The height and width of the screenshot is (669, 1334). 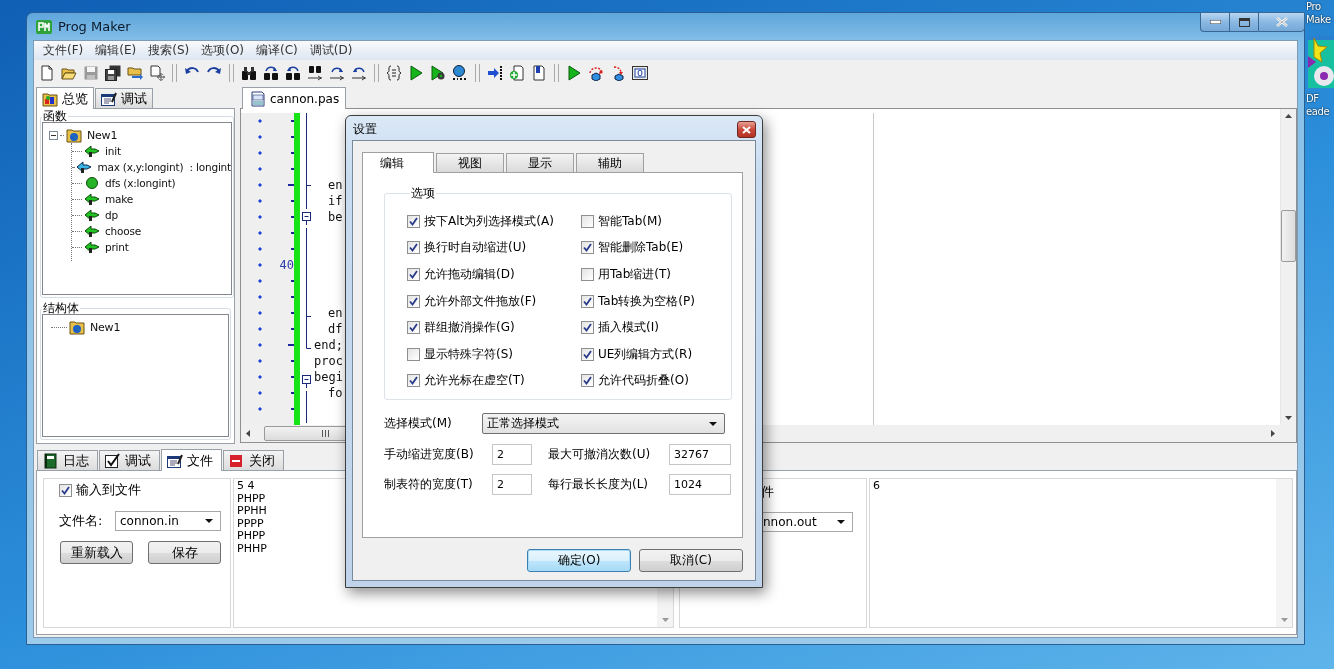 What do you see at coordinates (429, 454) in the screenshot?
I see `field-label: 手动缩进宽度(B)` at bounding box center [429, 454].